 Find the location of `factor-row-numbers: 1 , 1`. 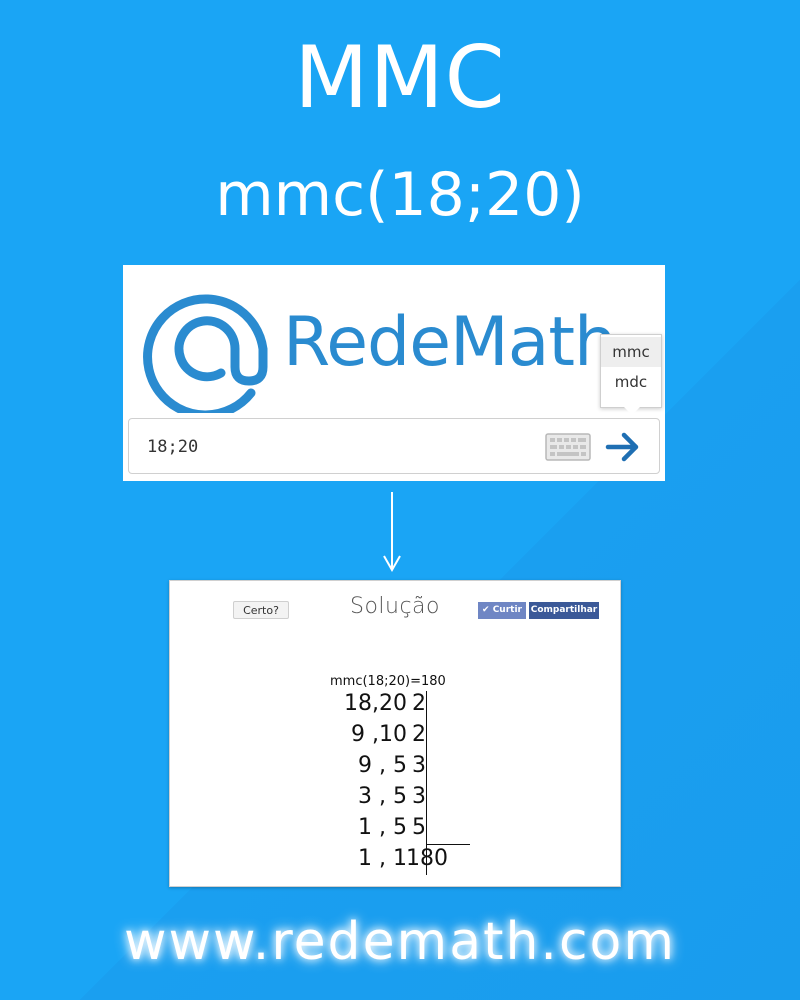

factor-row-numbers: 1 , 1 is located at coordinates (382, 858).